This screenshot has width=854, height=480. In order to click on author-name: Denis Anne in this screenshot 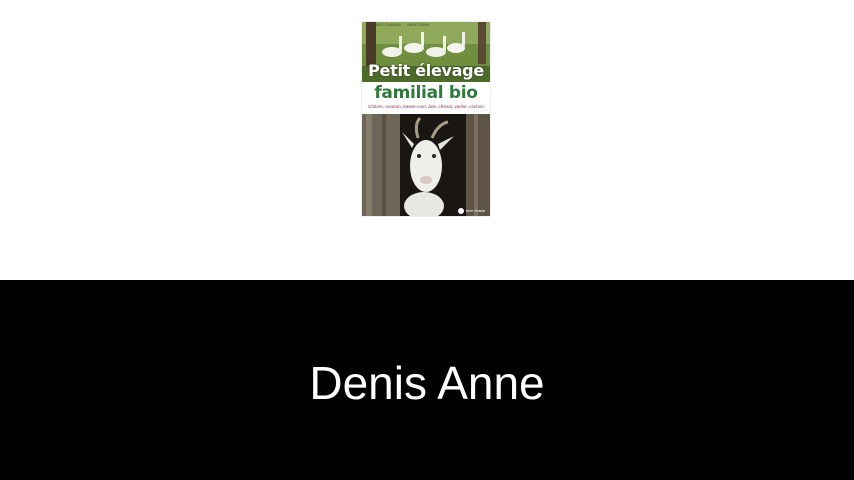, I will do `click(427, 383)`.